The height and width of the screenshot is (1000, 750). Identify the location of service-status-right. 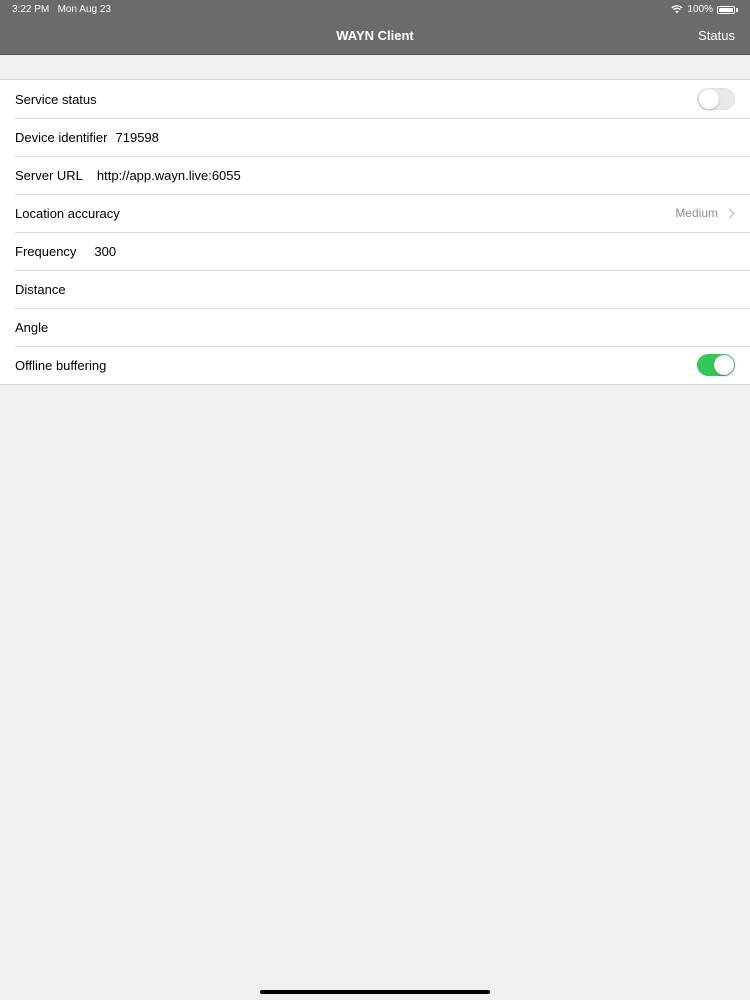
(716, 99).